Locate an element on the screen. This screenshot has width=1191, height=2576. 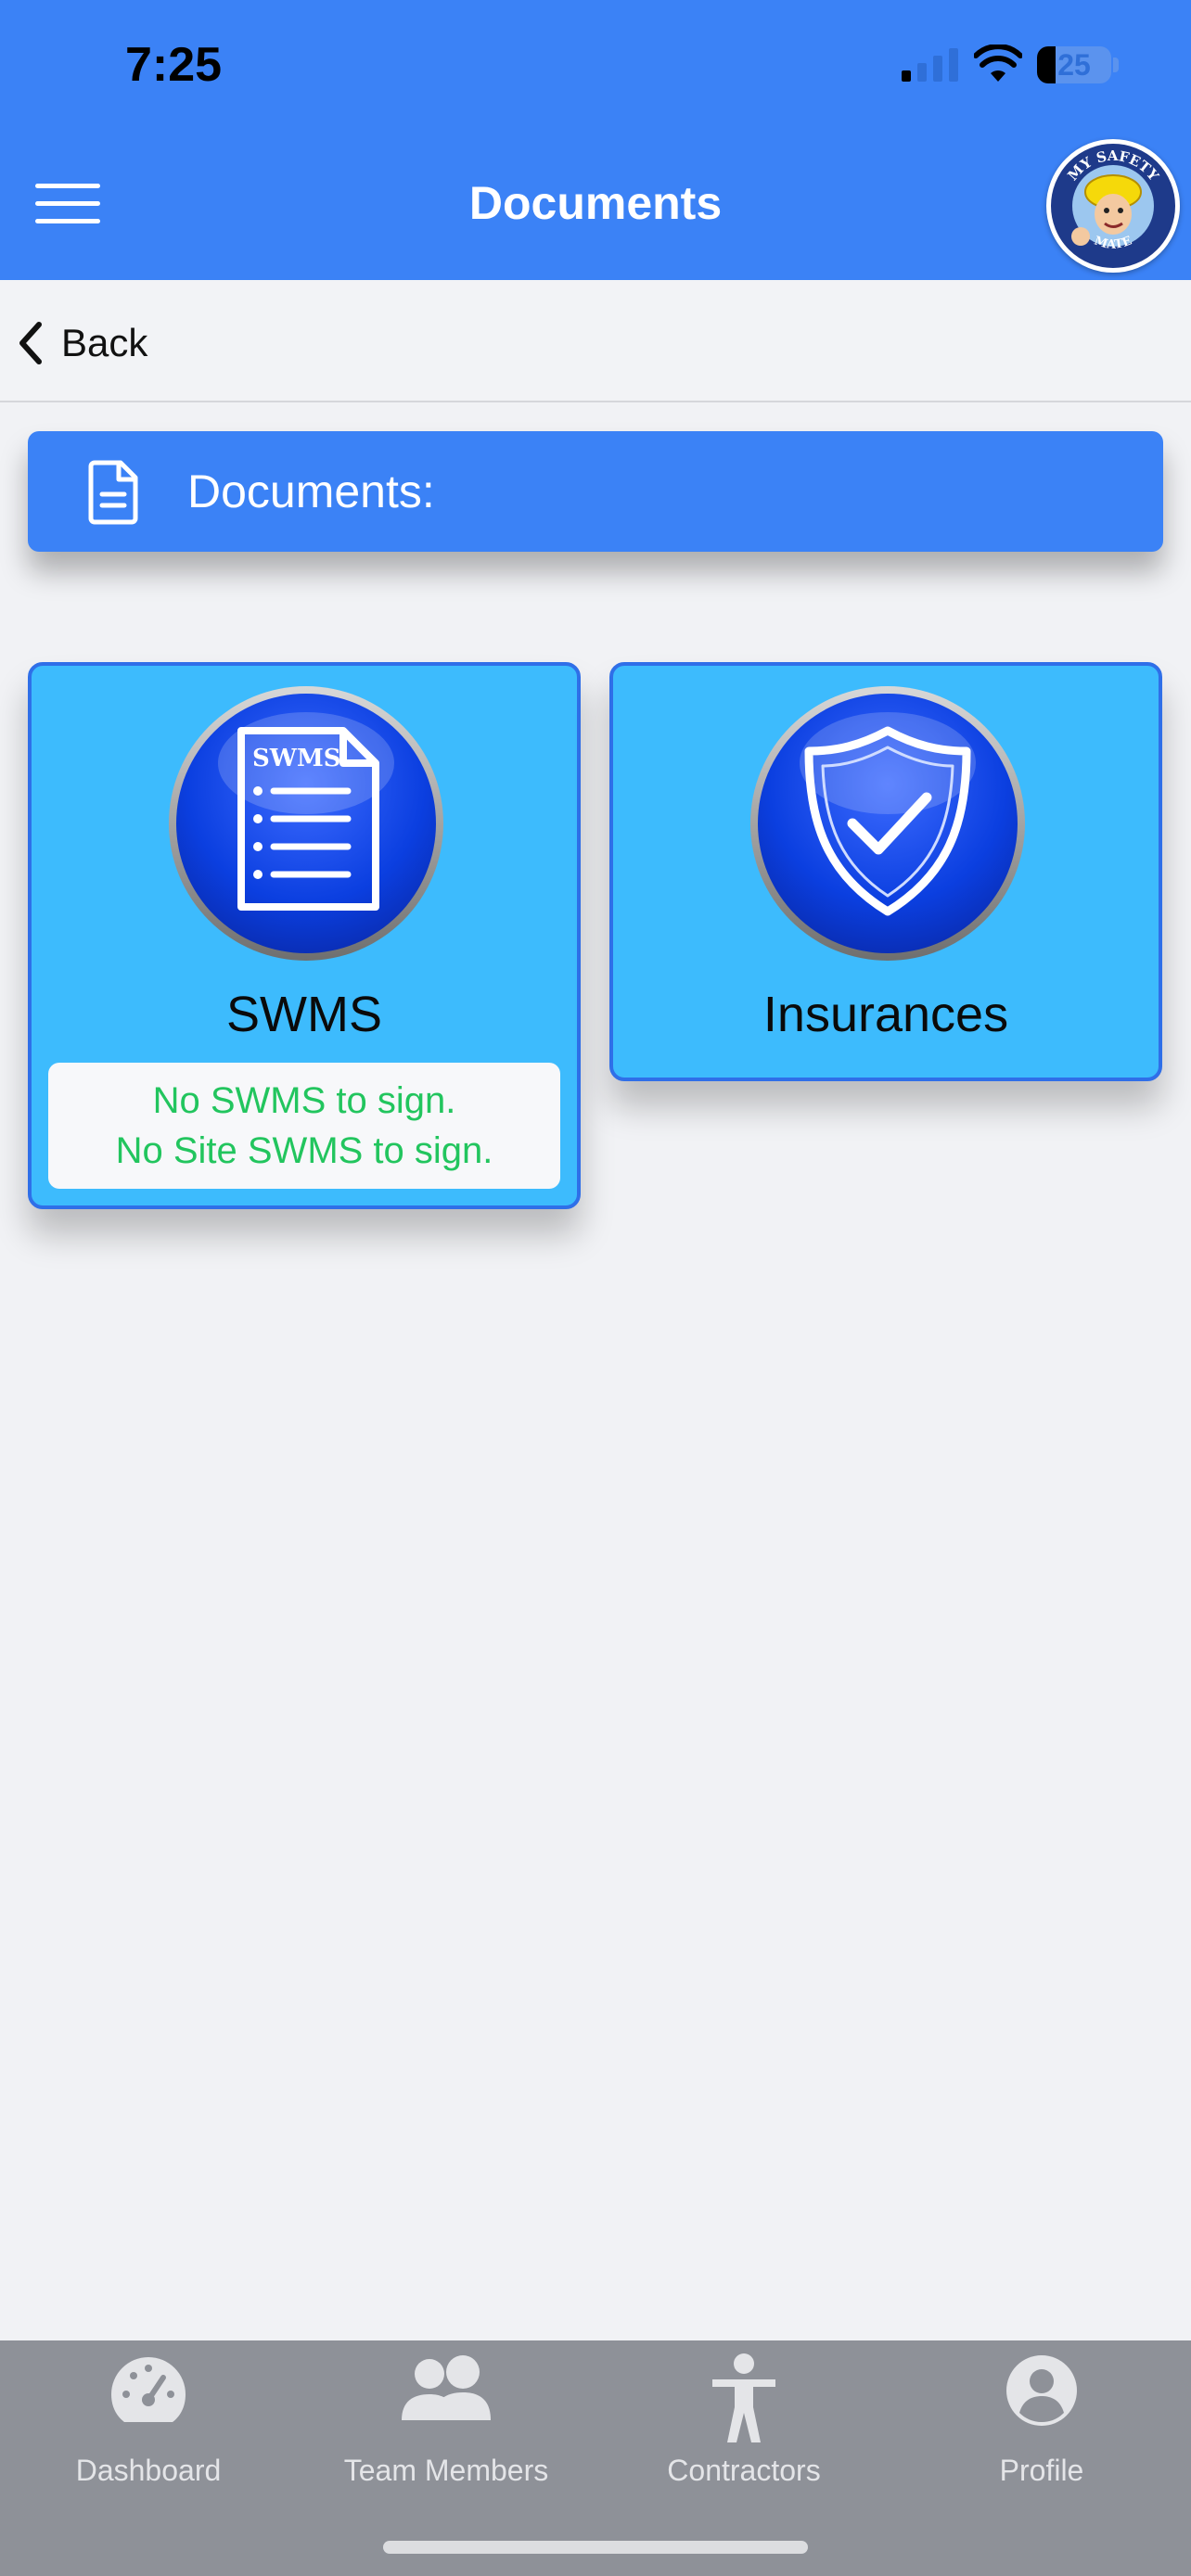
swms-document-icon: SWMS is located at coordinates (306, 823).